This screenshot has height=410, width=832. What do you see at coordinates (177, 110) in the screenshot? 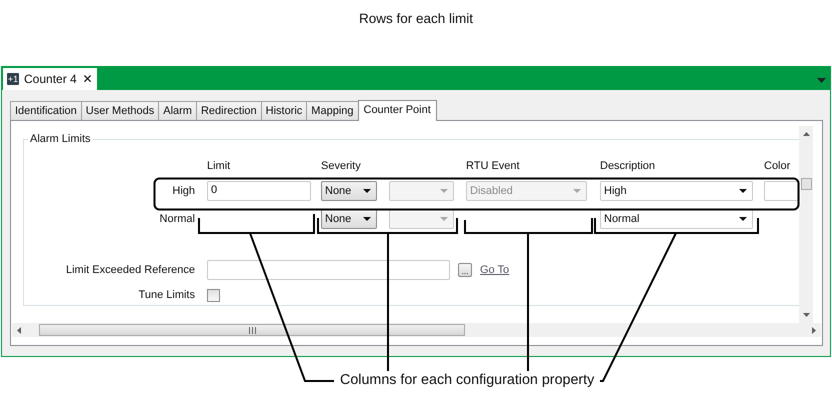
I see `tab: Alarm` at bounding box center [177, 110].